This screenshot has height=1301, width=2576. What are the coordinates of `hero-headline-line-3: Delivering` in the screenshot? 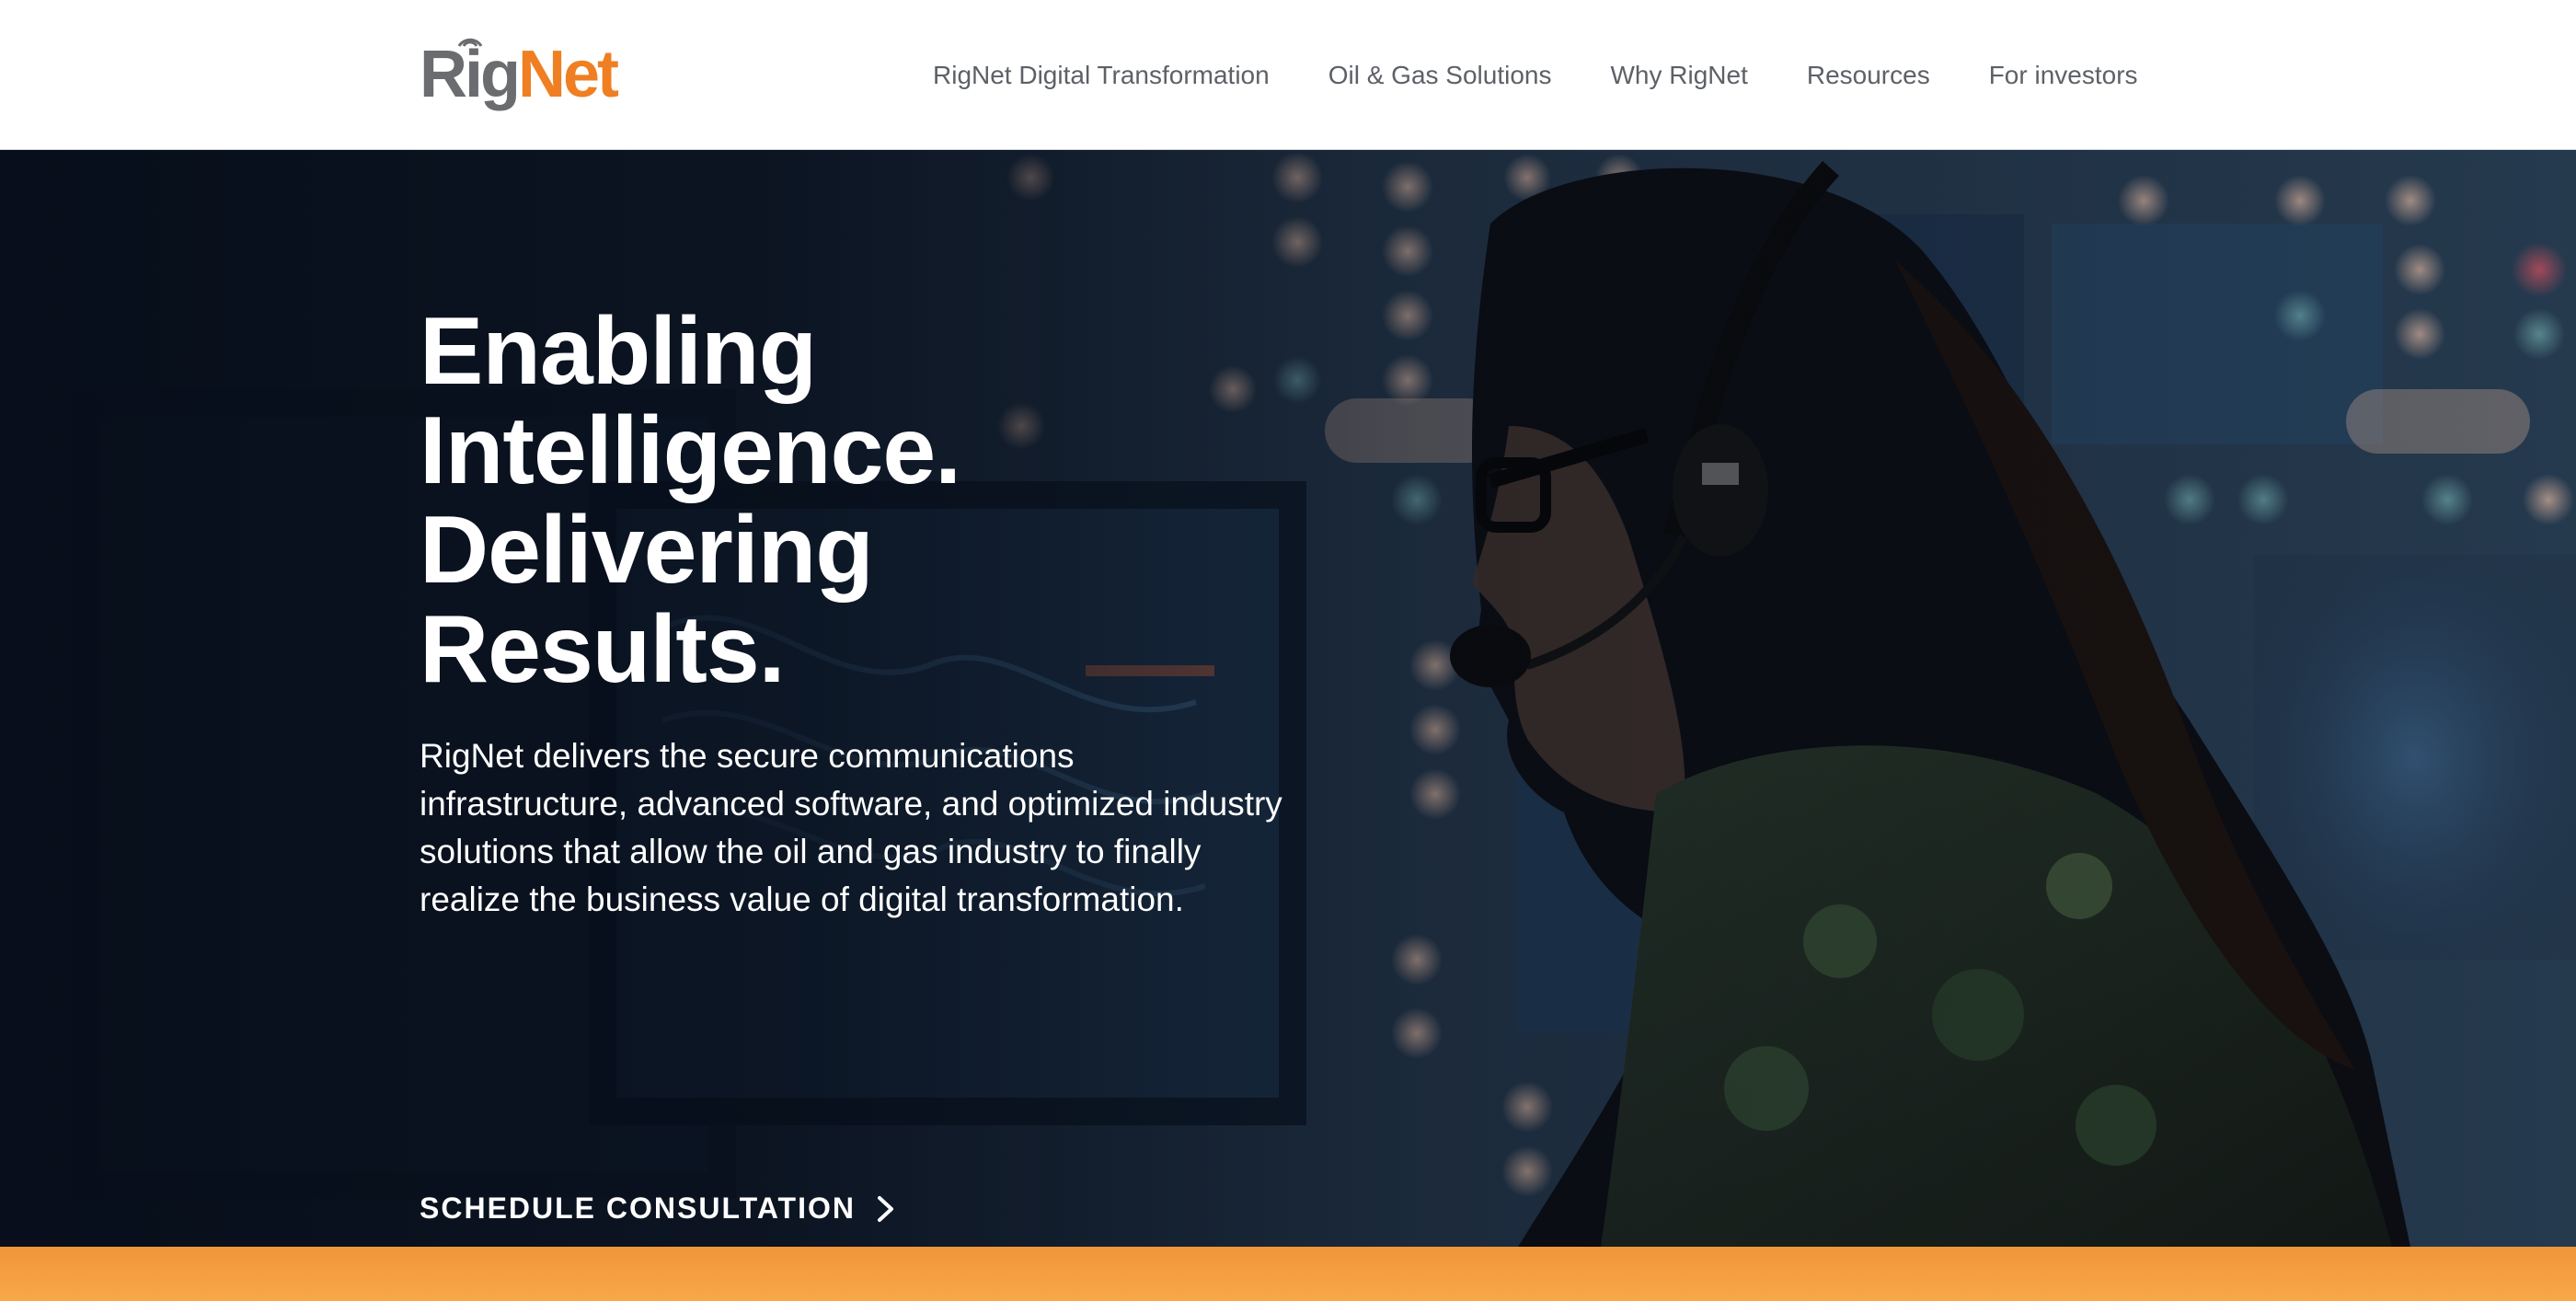 It's located at (647, 550).